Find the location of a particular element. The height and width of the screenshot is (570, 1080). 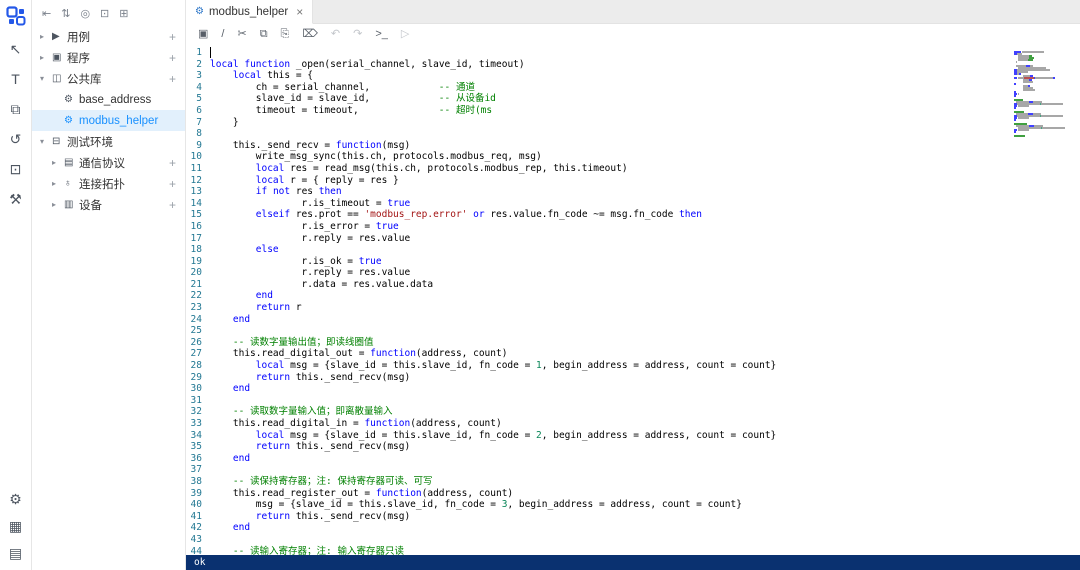

code-line: 19 r.is_ok = true is located at coordinates (633, 262).